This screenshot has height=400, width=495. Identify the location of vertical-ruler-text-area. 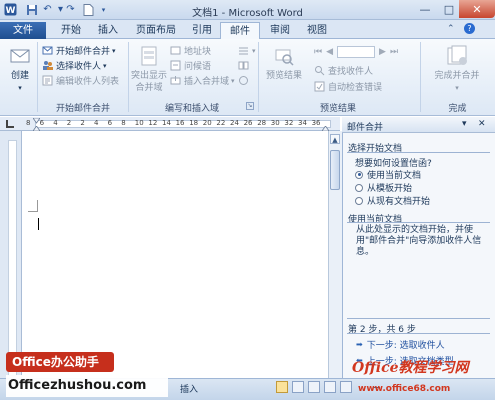
(12, 258).